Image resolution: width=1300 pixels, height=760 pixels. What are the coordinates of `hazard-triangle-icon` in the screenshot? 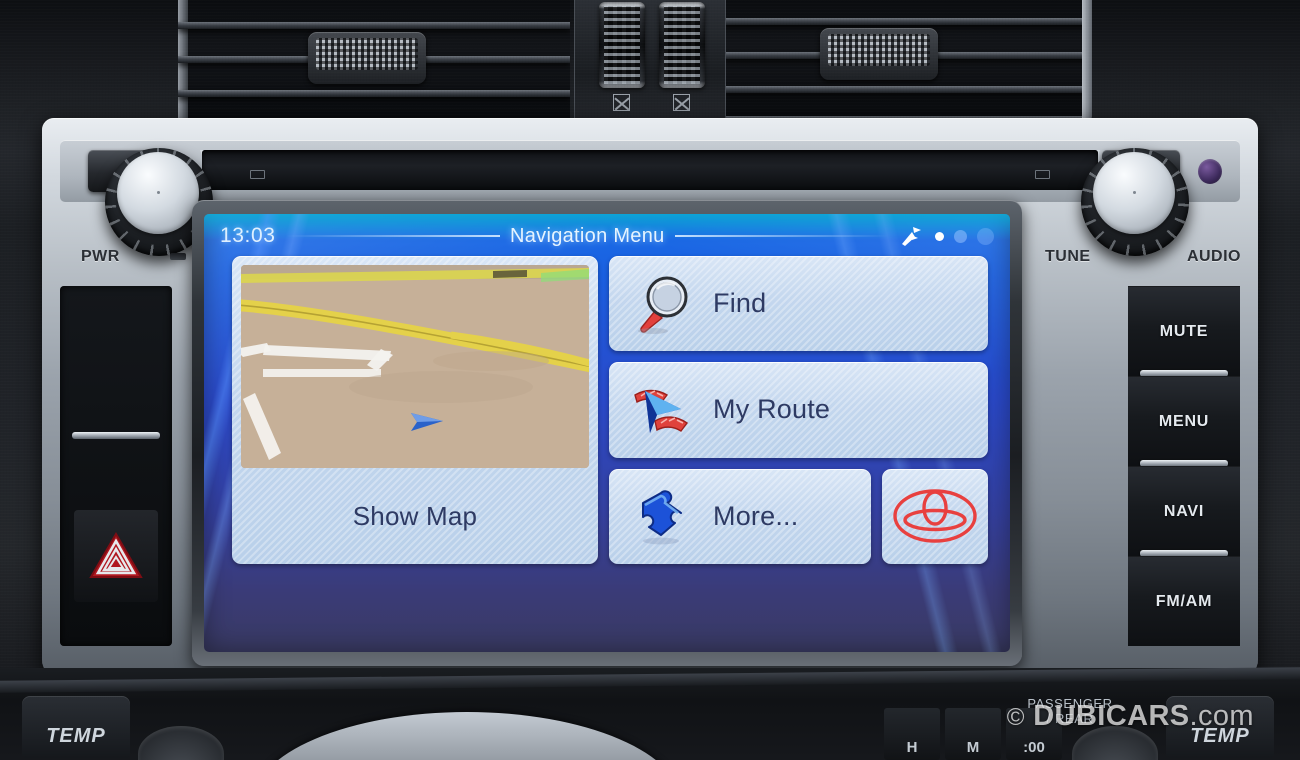 It's located at (116, 555).